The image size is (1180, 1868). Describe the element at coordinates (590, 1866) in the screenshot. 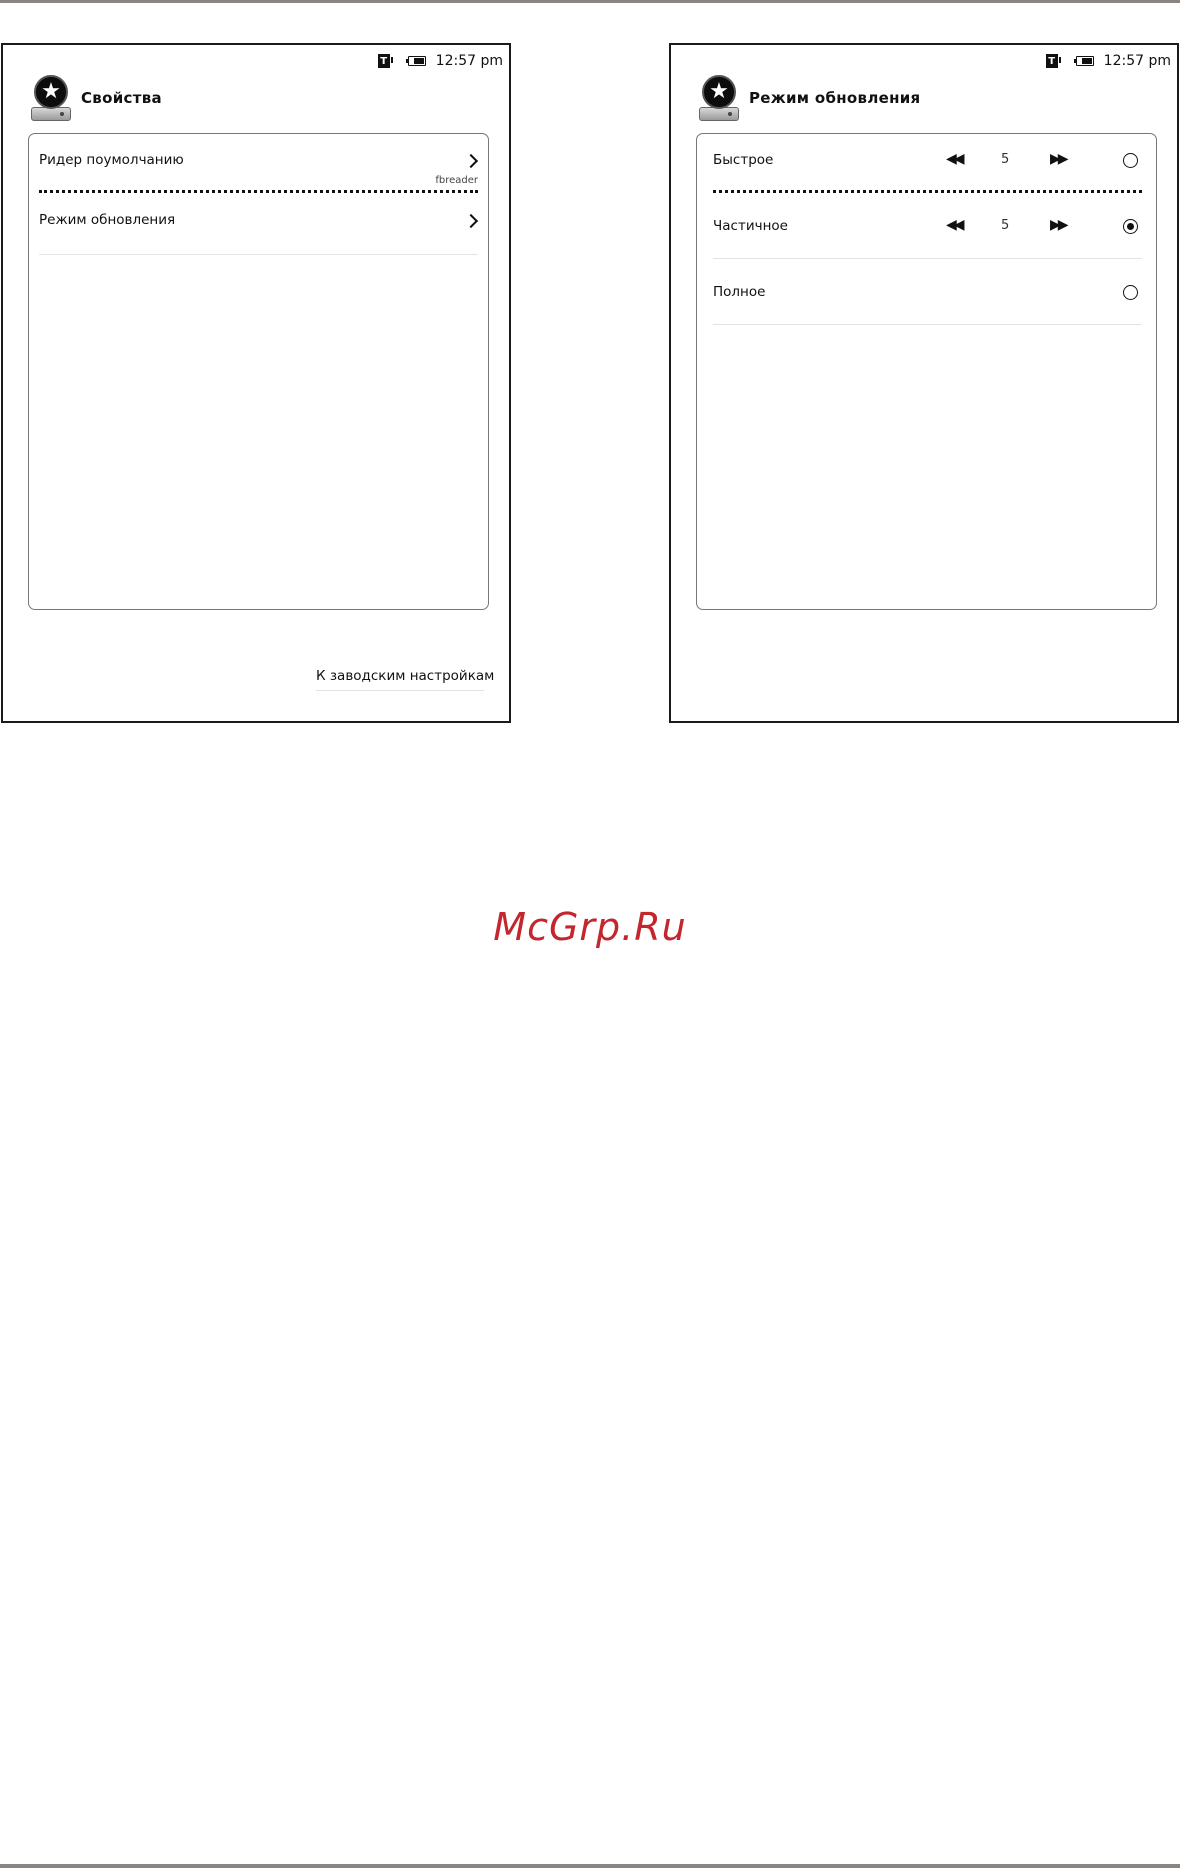

I see `page-bottom-rule` at that location.